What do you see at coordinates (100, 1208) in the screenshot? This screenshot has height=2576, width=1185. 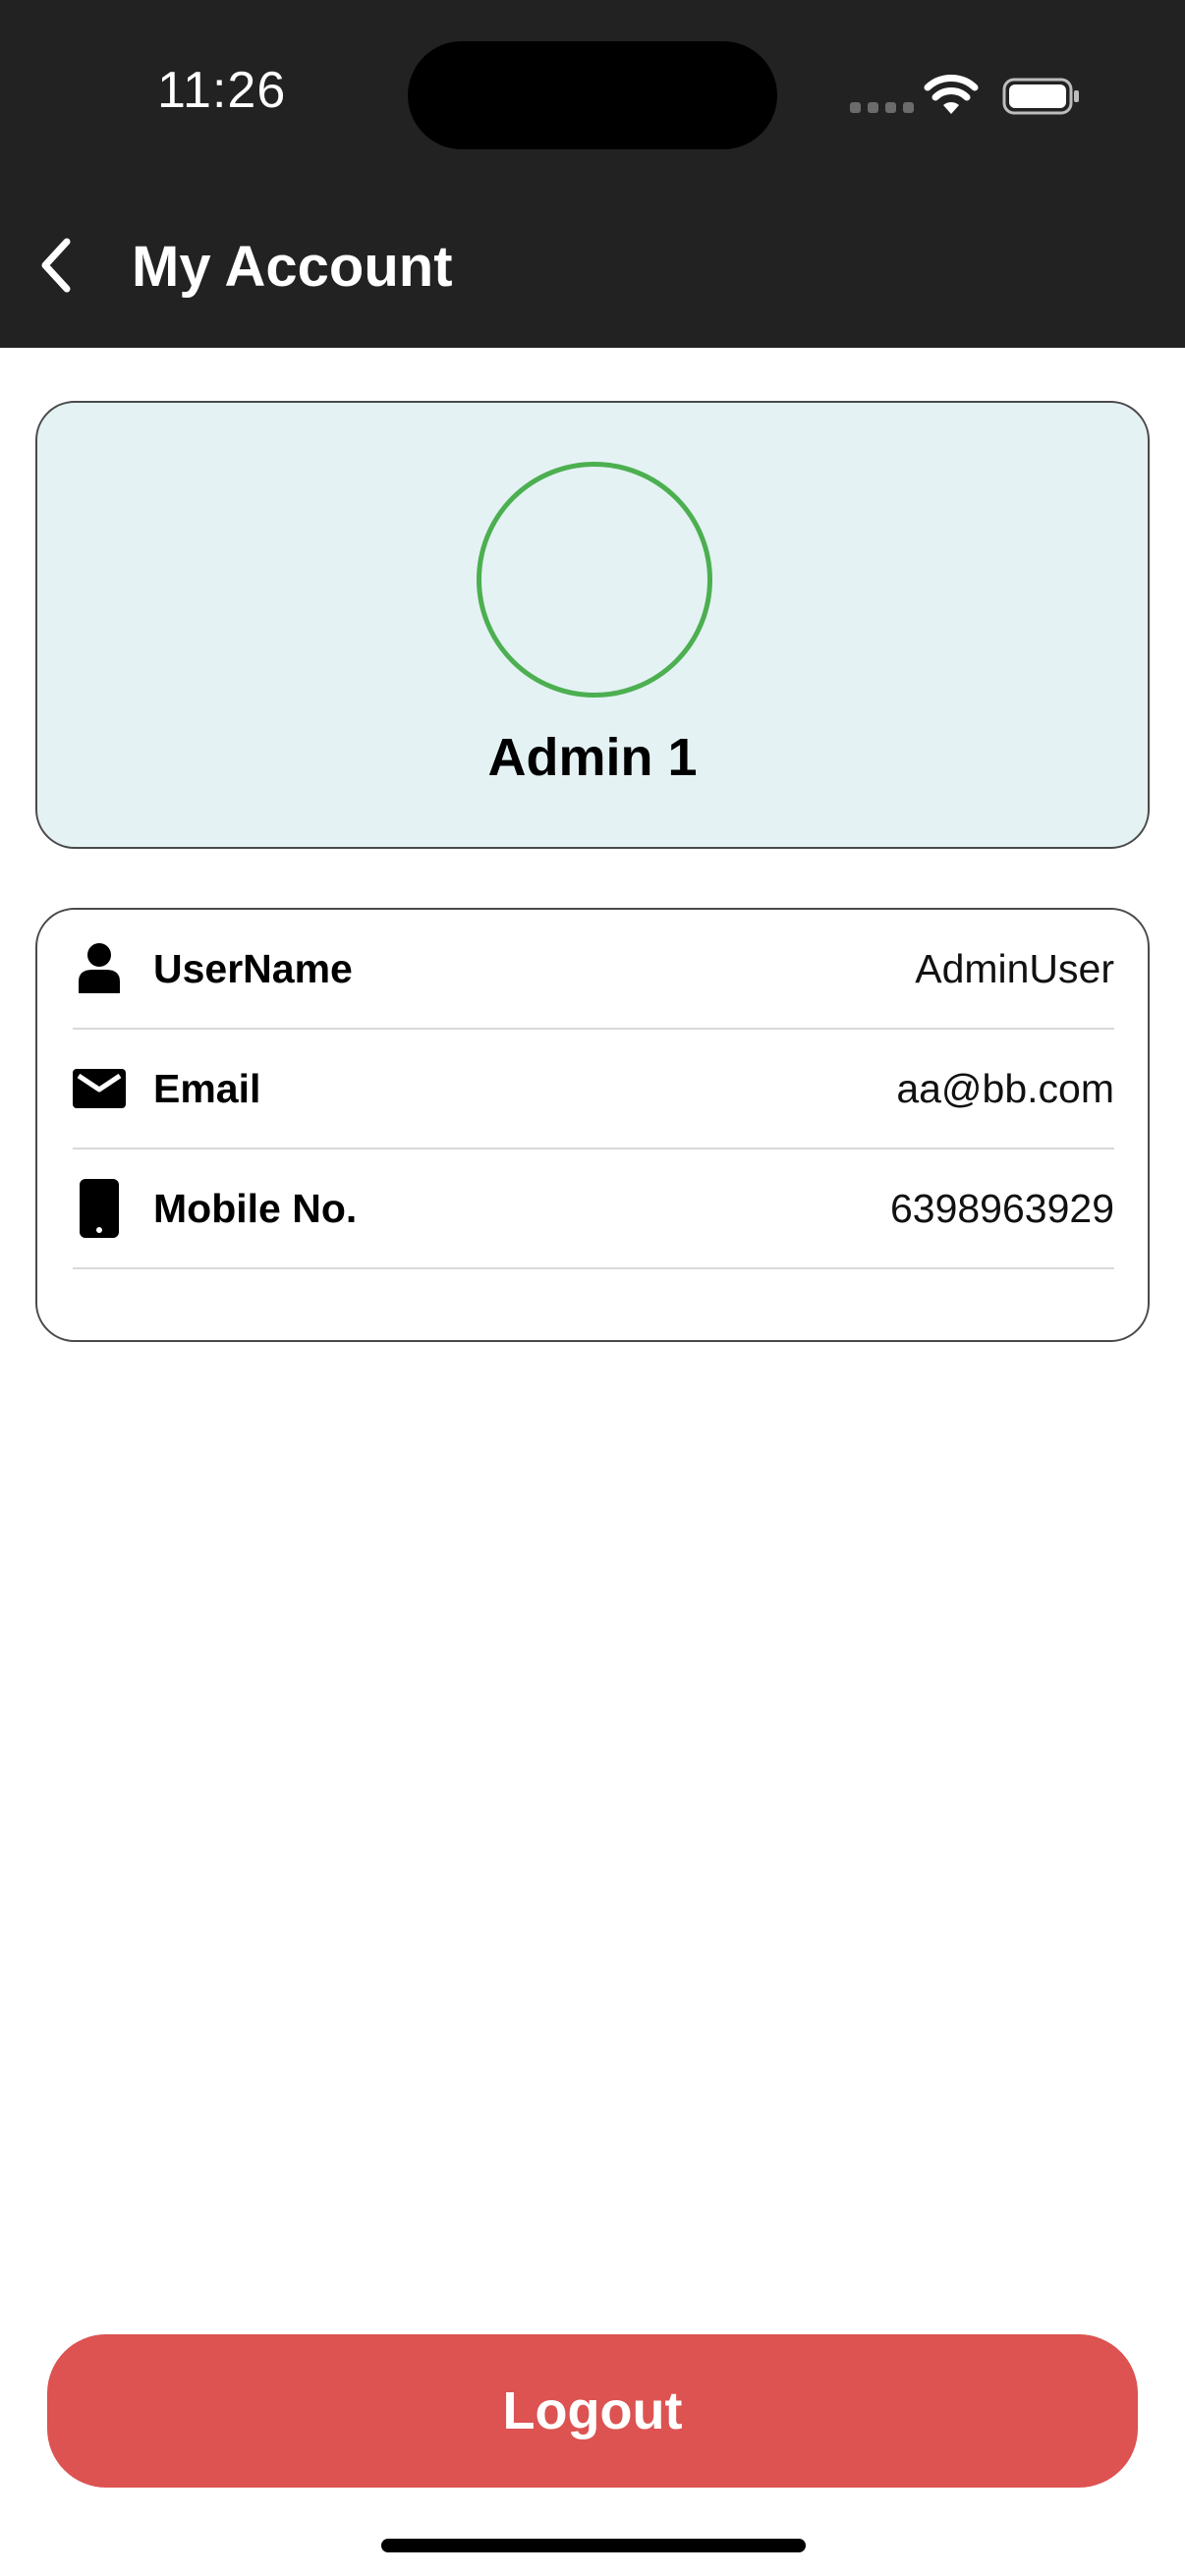 I see `phone-icon` at bounding box center [100, 1208].